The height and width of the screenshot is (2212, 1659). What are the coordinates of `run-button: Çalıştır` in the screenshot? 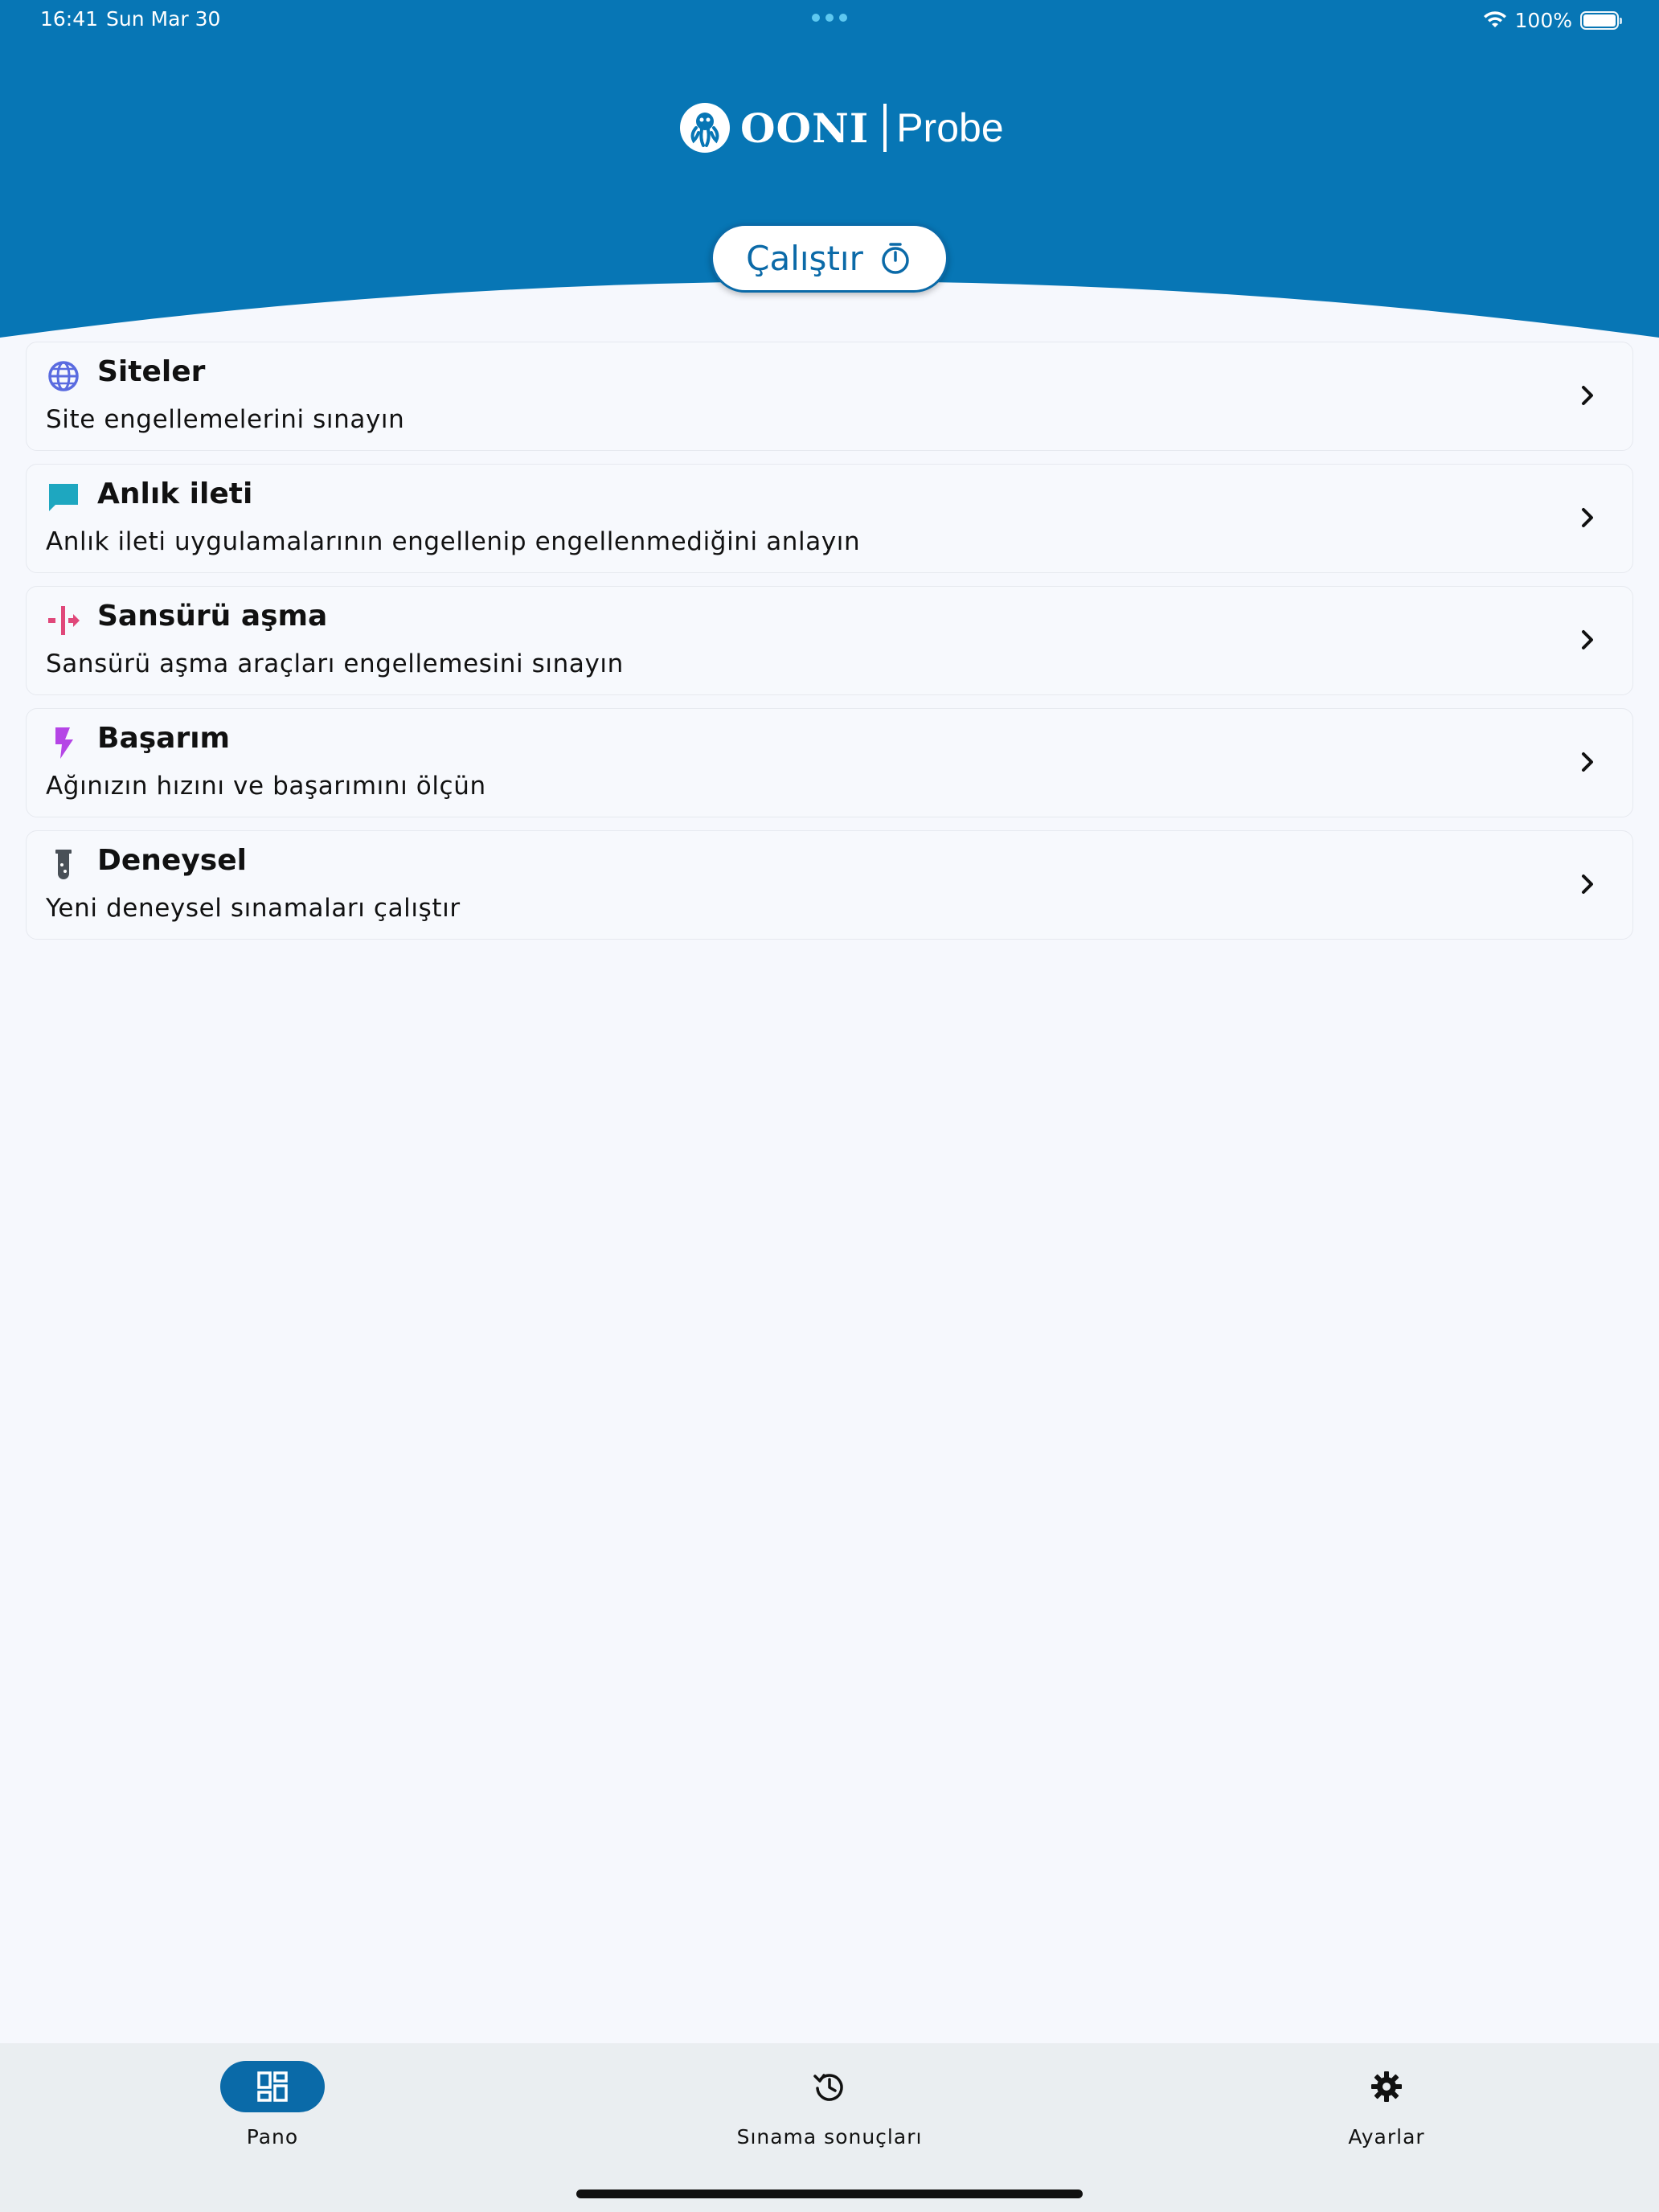 It's located at (829, 258).